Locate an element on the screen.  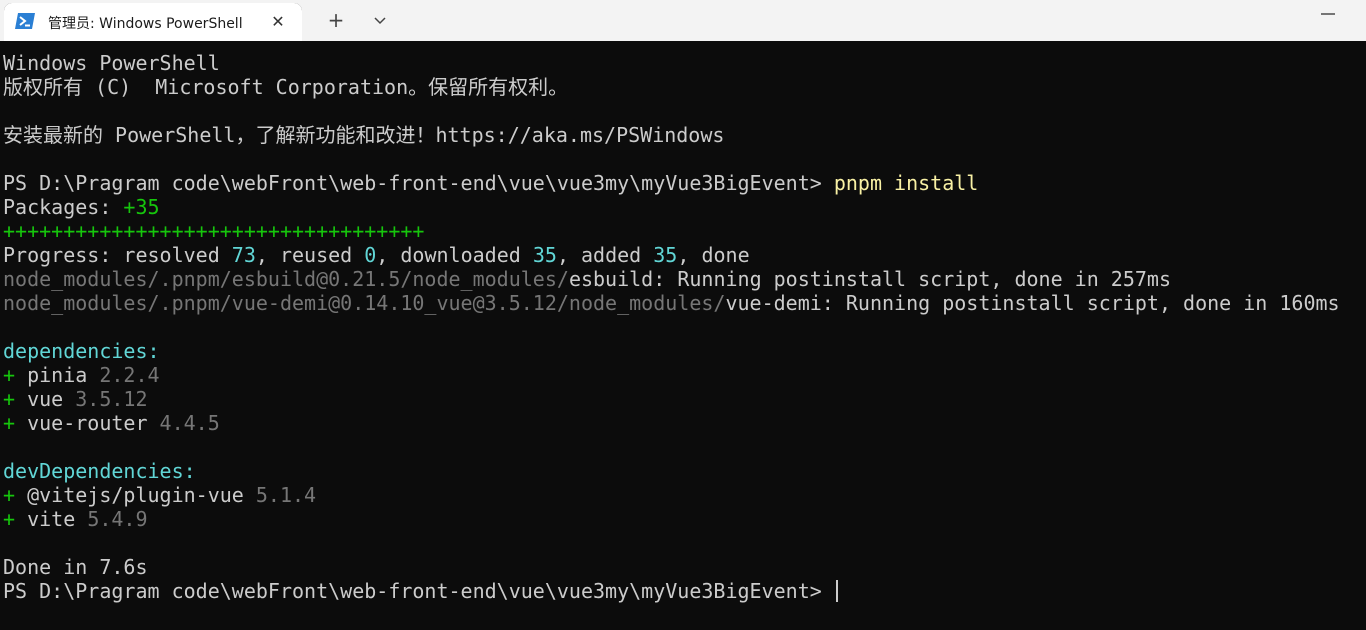
dependency-item: + vue-router 4.4.5 is located at coordinates (684, 423).